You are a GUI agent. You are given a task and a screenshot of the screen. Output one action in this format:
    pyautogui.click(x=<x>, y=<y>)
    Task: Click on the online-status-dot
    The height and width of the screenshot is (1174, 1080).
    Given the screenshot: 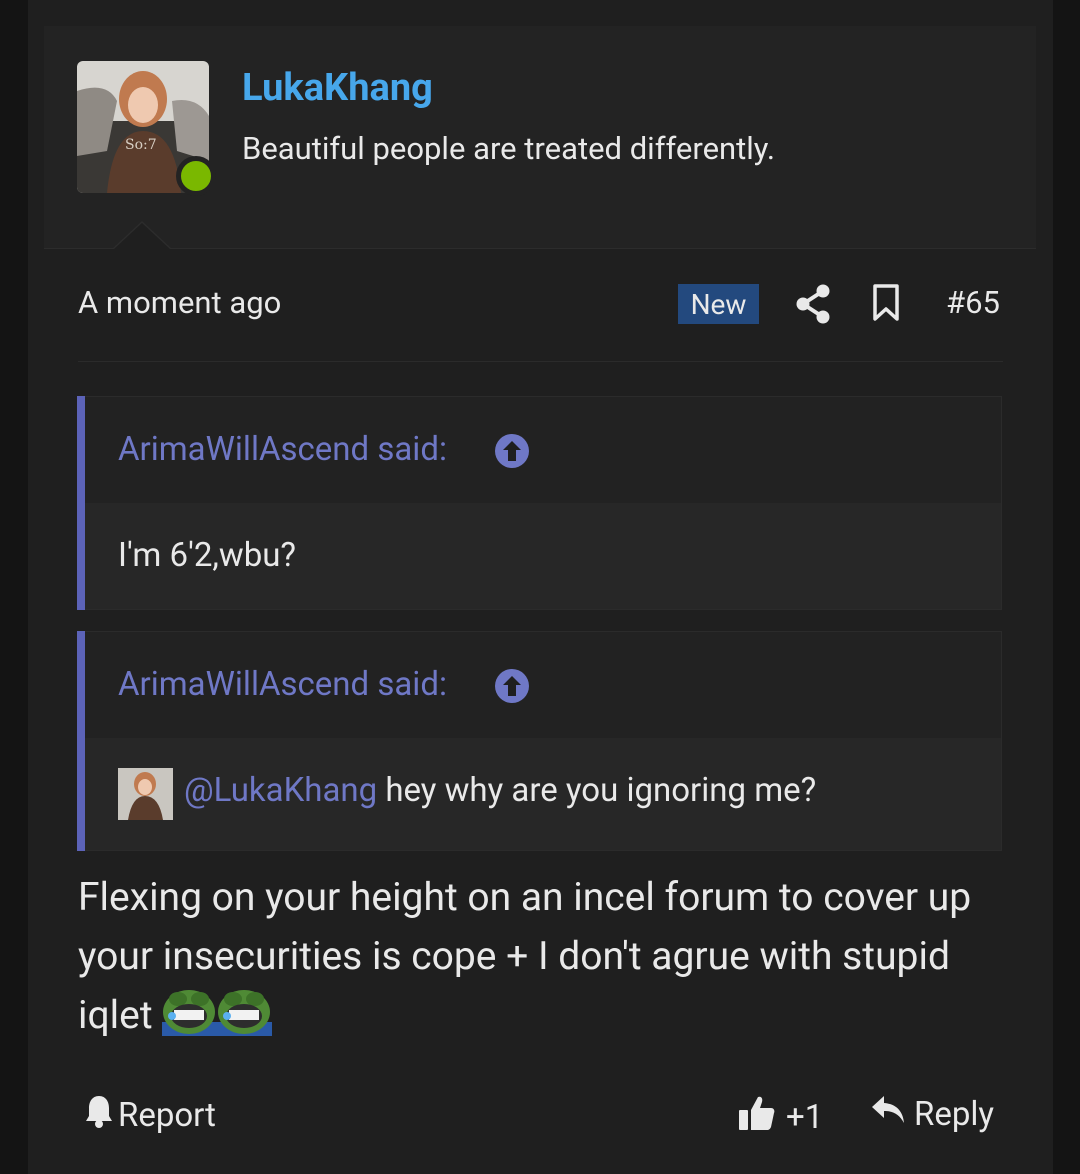 What is the action you would take?
    pyautogui.click(x=196, y=176)
    